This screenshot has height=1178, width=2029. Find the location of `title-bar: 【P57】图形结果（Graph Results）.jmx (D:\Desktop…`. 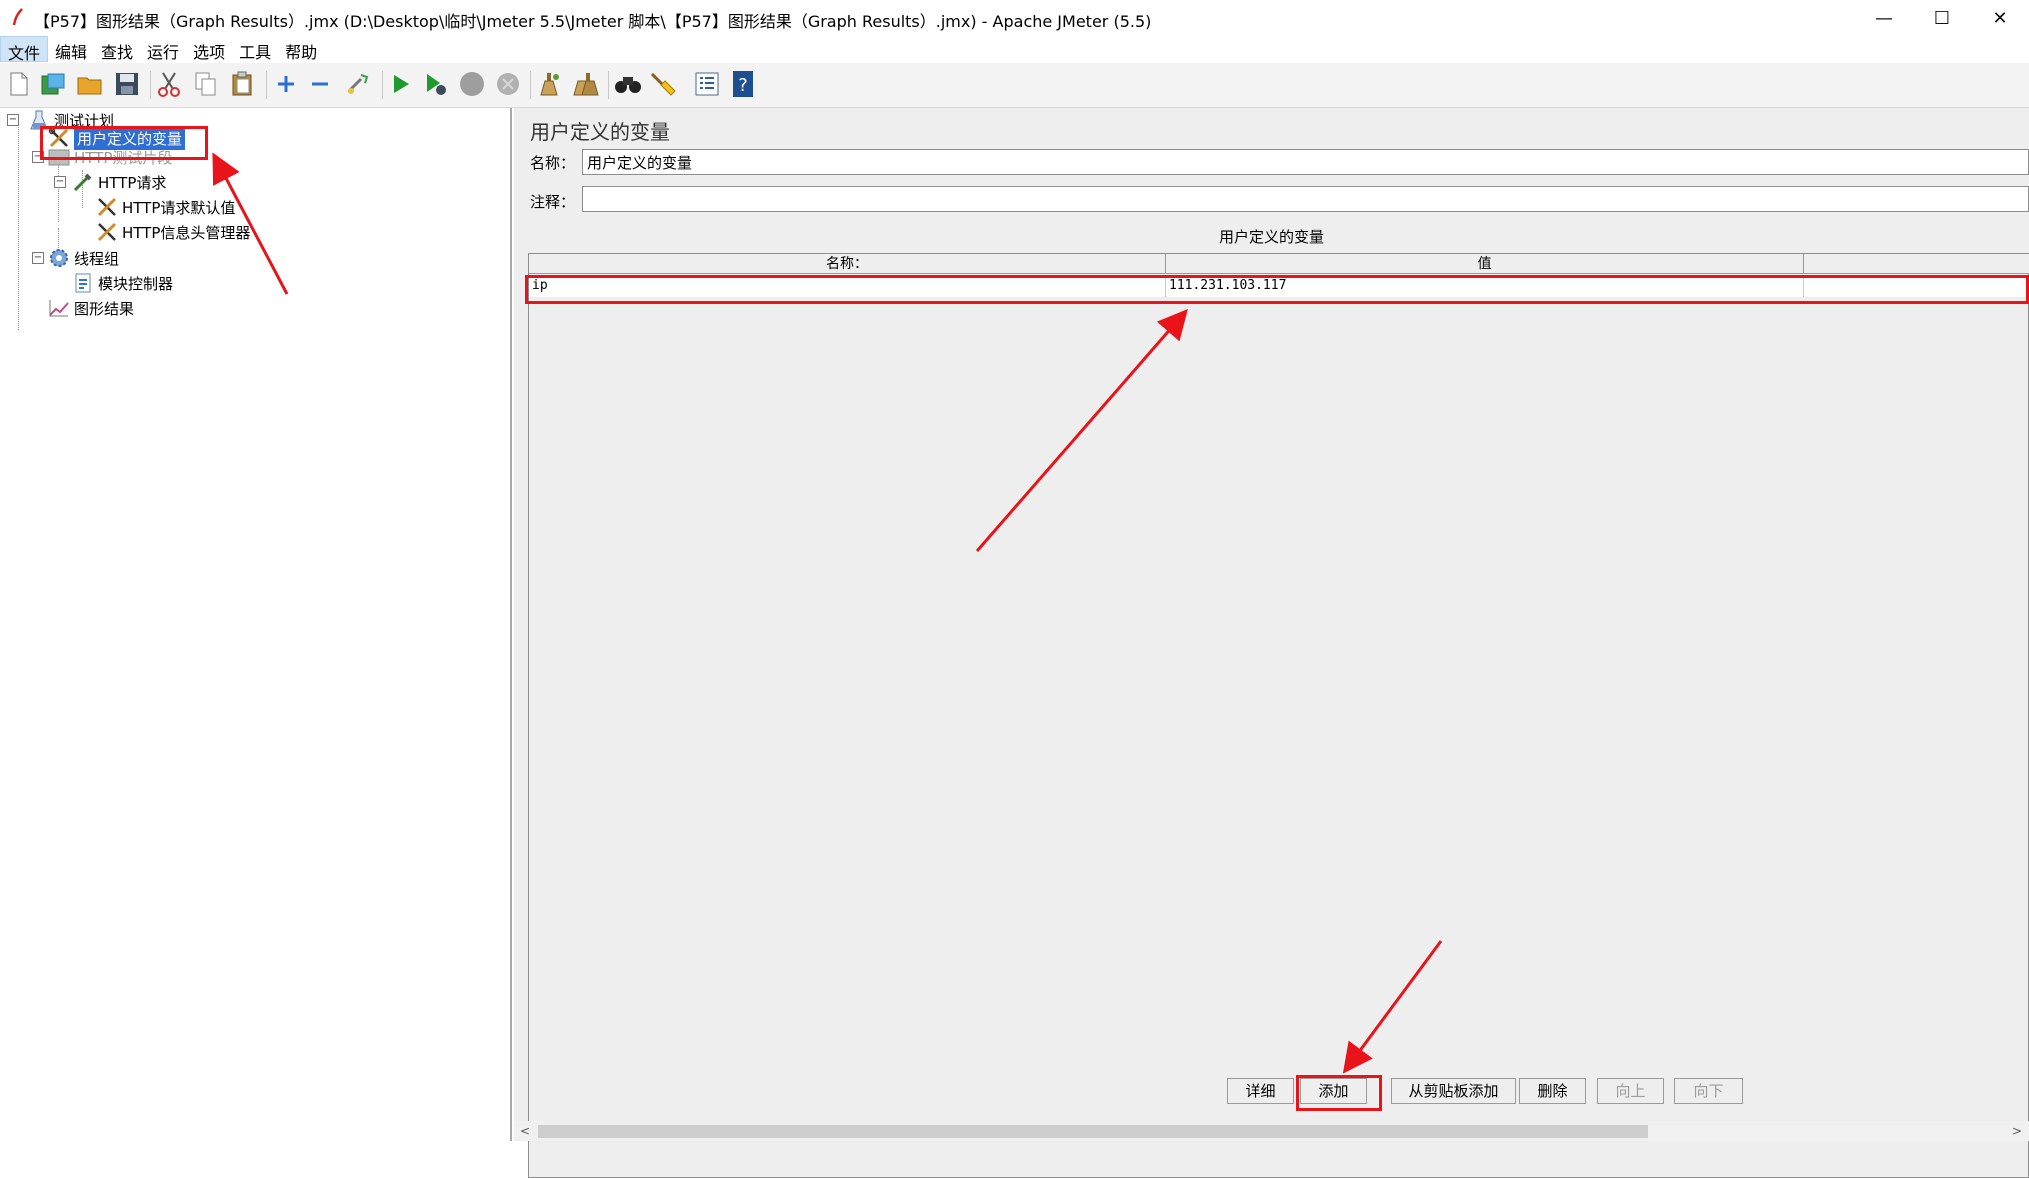

title-bar: 【P57】图形结果（Graph Results）.jmx (D:\Desktop… is located at coordinates (1014, 18).